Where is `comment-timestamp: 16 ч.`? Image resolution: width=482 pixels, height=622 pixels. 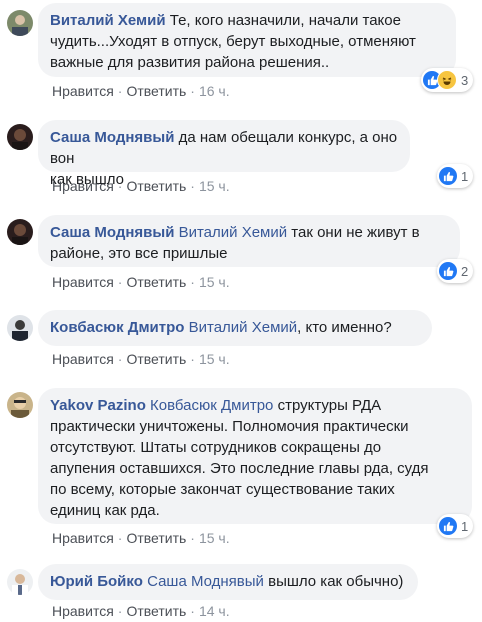
comment-timestamp: 16 ч. is located at coordinates (214, 91).